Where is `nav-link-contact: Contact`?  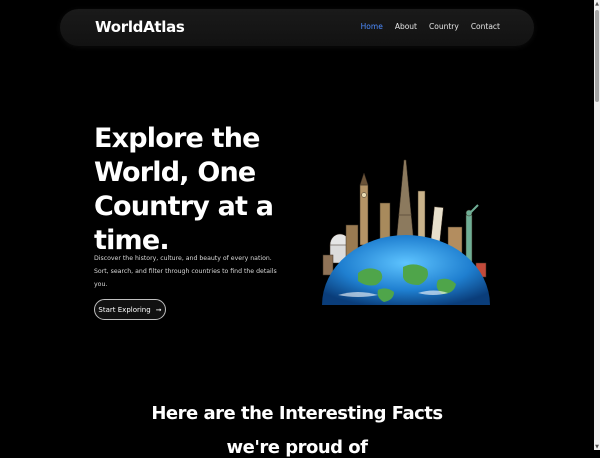
nav-link-contact: Contact is located at coordinates (485, 26).